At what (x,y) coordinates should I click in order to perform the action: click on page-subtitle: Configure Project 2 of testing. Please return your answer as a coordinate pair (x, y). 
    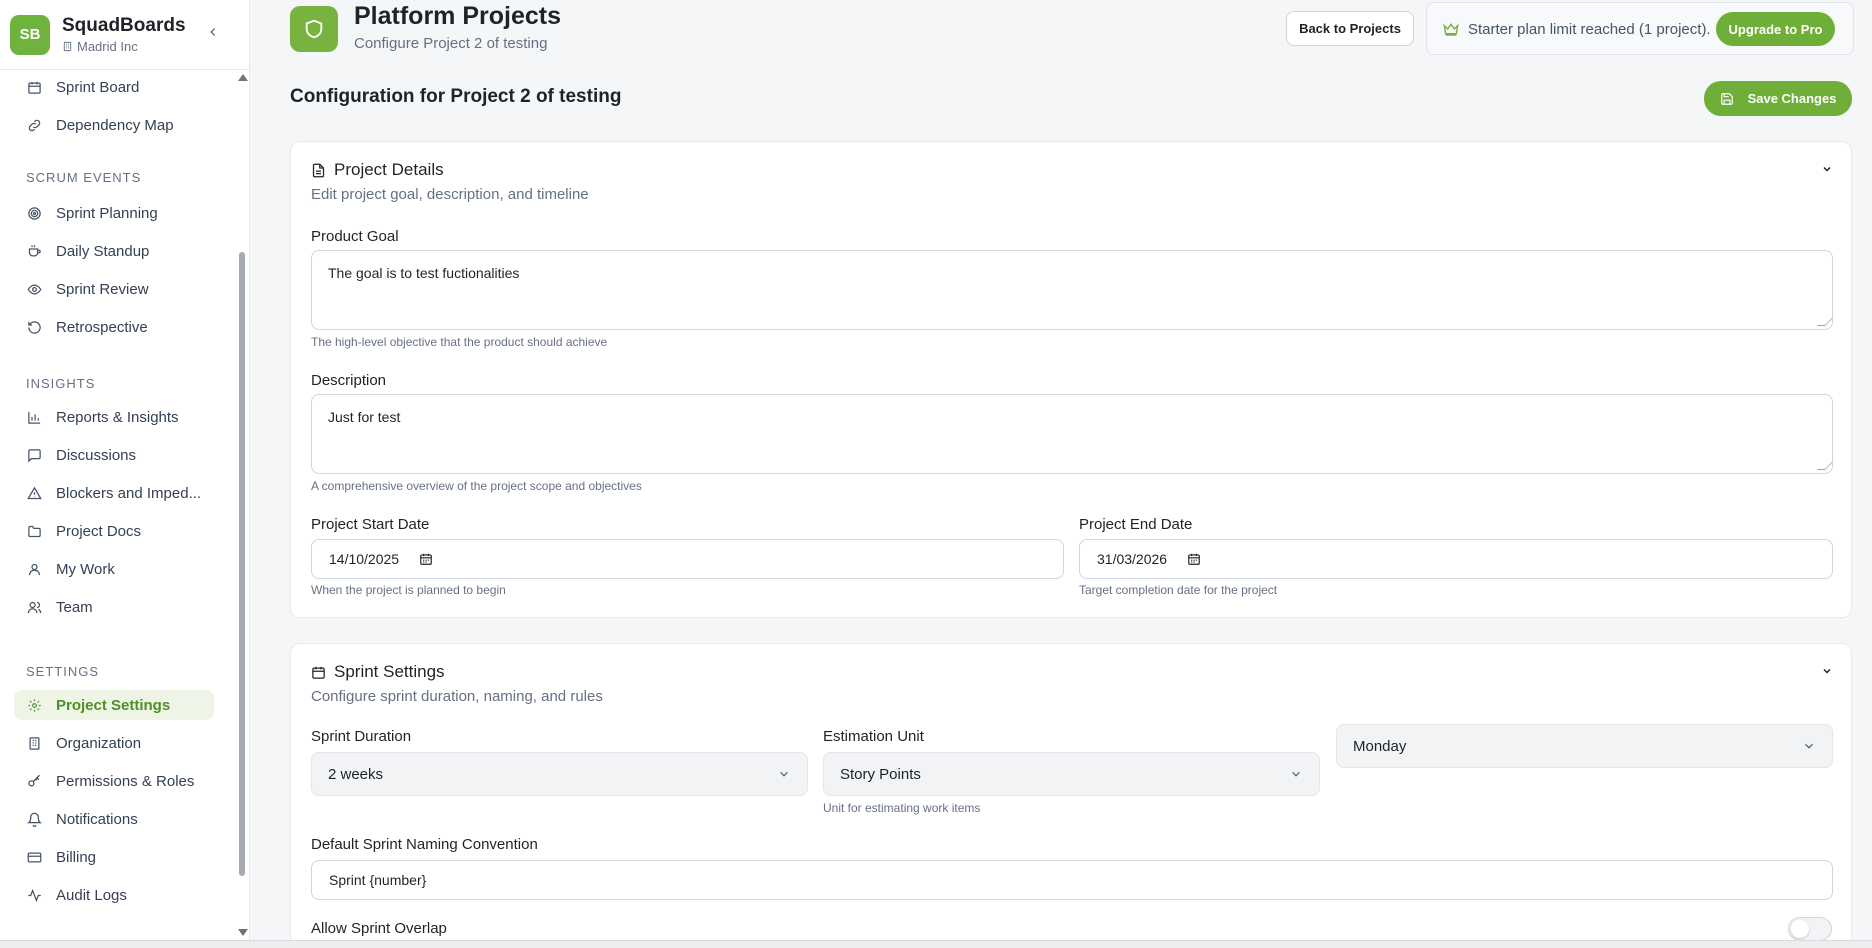
    Looking at the image, I should click on (451, 43).